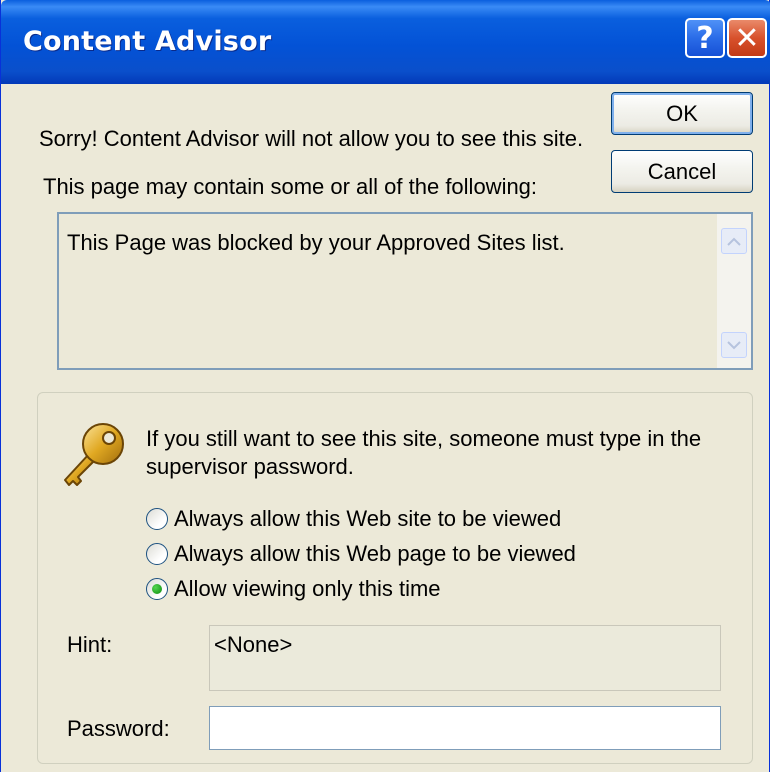 This screenshot has width=770, height=772. Describe the element at coordinates (375, 553) in the screenshot. I see `radio-label: Always allow this Web page to be viewed` at that location.